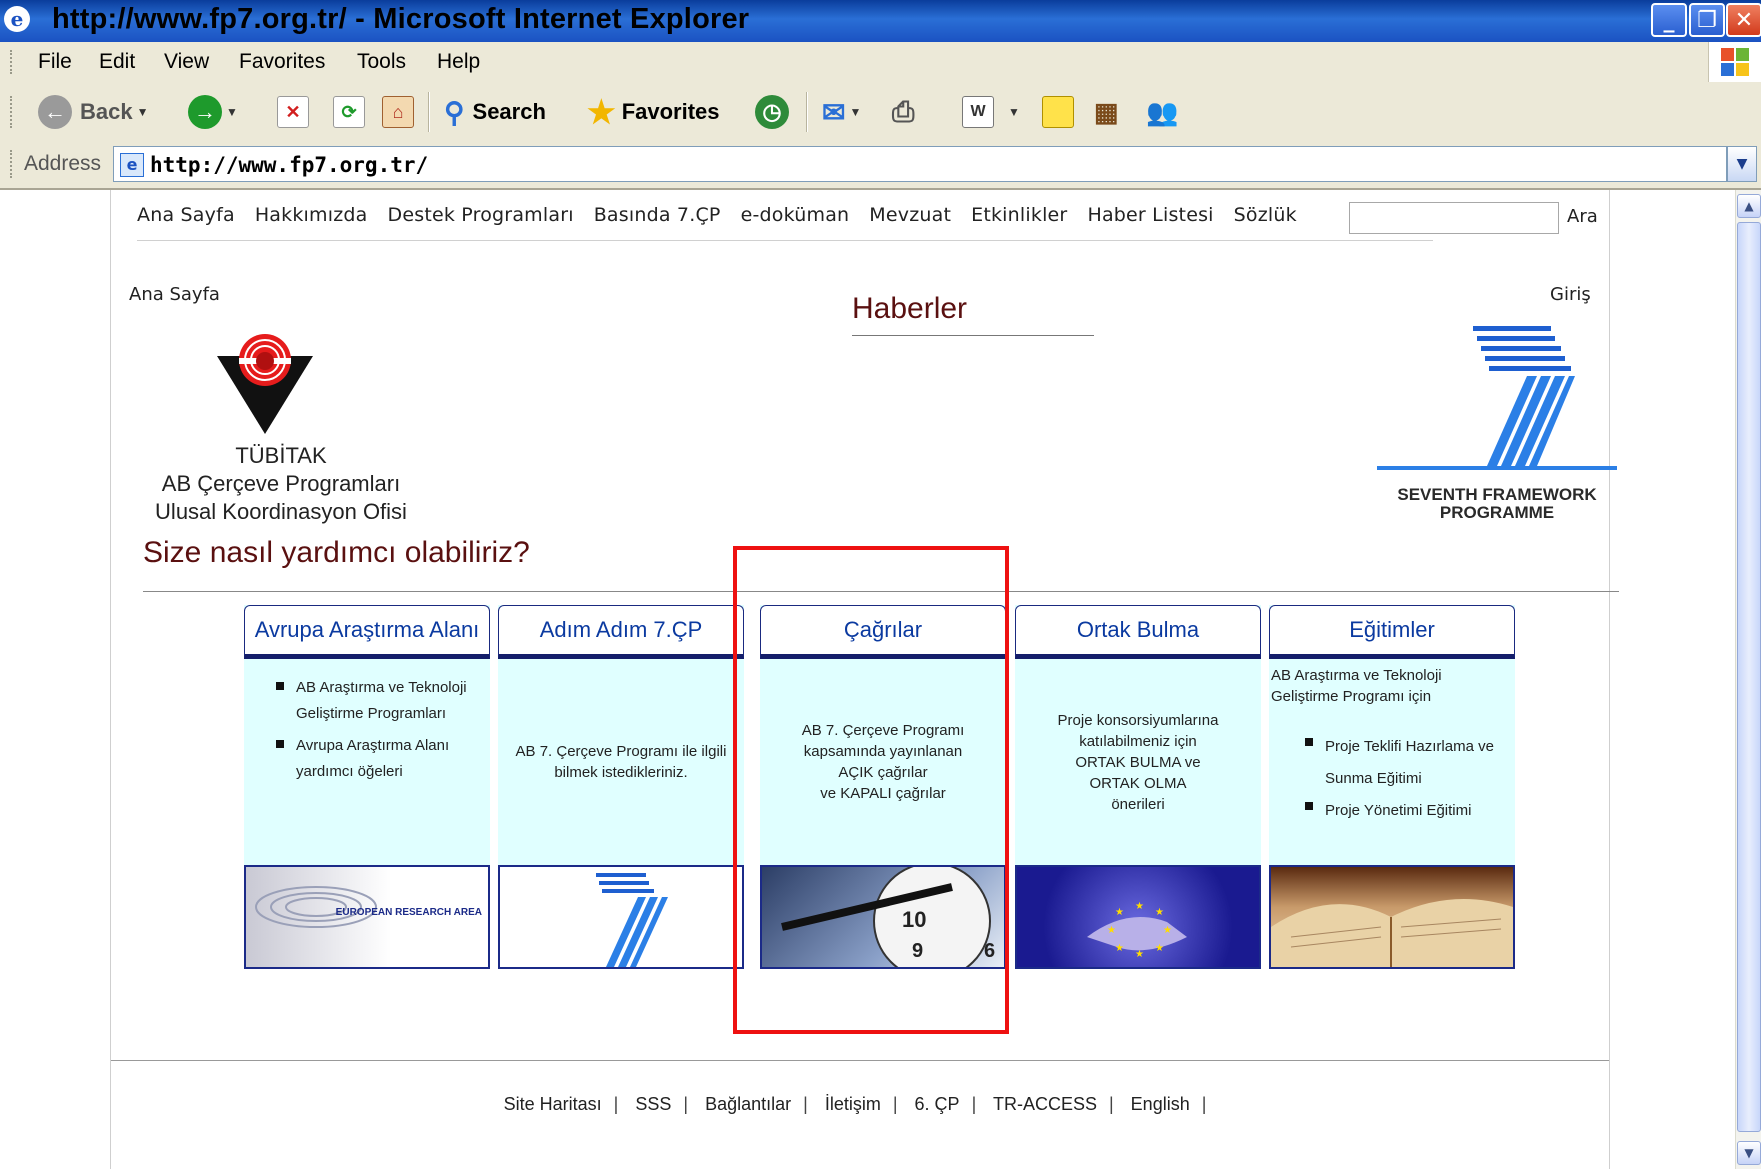  I want to click on address-input: e http://www.fp7.org.tr/, so click(920, 164).